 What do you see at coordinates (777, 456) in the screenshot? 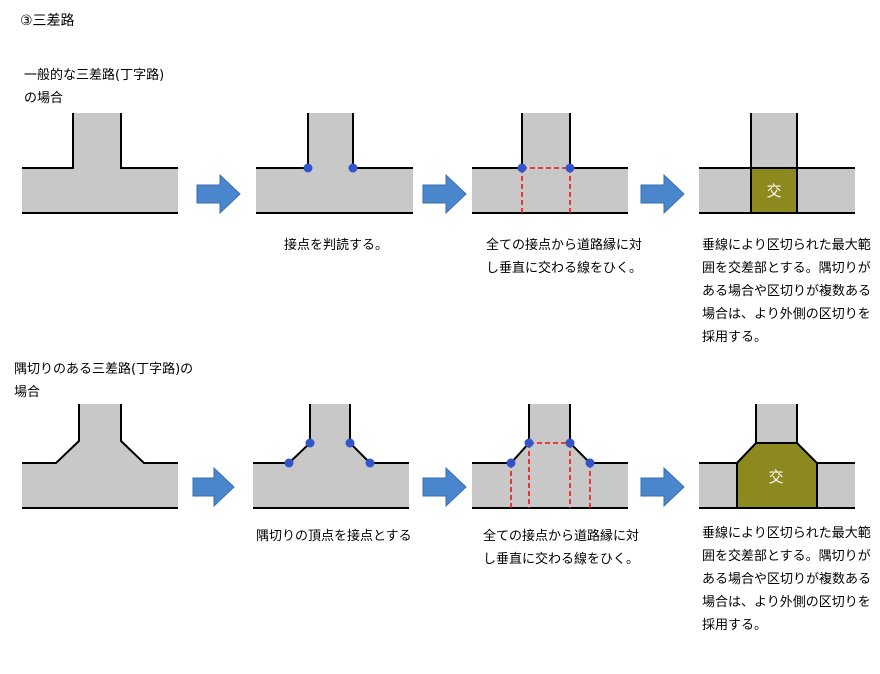
I see `t-junction-corner-intersection-area: 交` at bounding box center [777, 456].